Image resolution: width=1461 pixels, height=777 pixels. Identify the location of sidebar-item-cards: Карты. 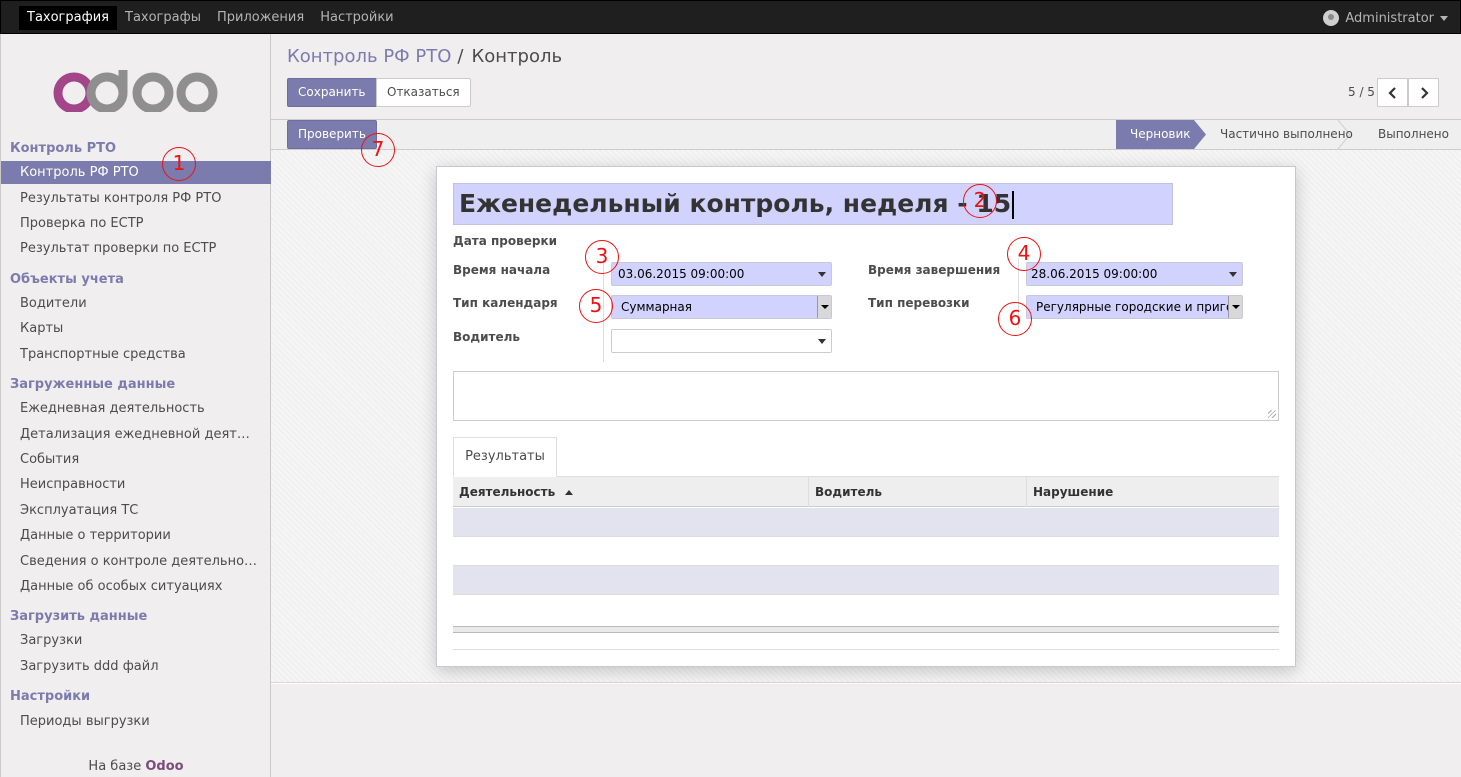
(136, 328).